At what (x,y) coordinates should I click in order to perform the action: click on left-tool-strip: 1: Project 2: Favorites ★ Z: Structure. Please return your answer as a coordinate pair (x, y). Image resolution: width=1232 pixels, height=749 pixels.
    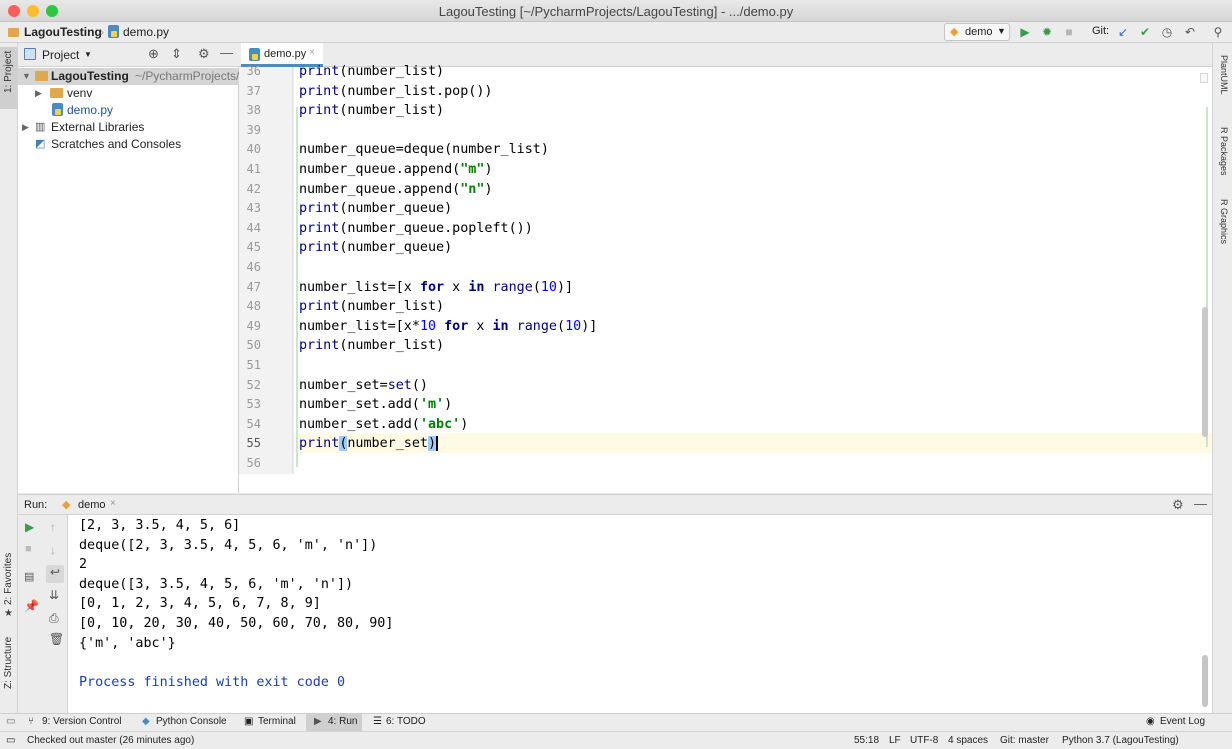
    Looking at the image, I should click on (9, 378).